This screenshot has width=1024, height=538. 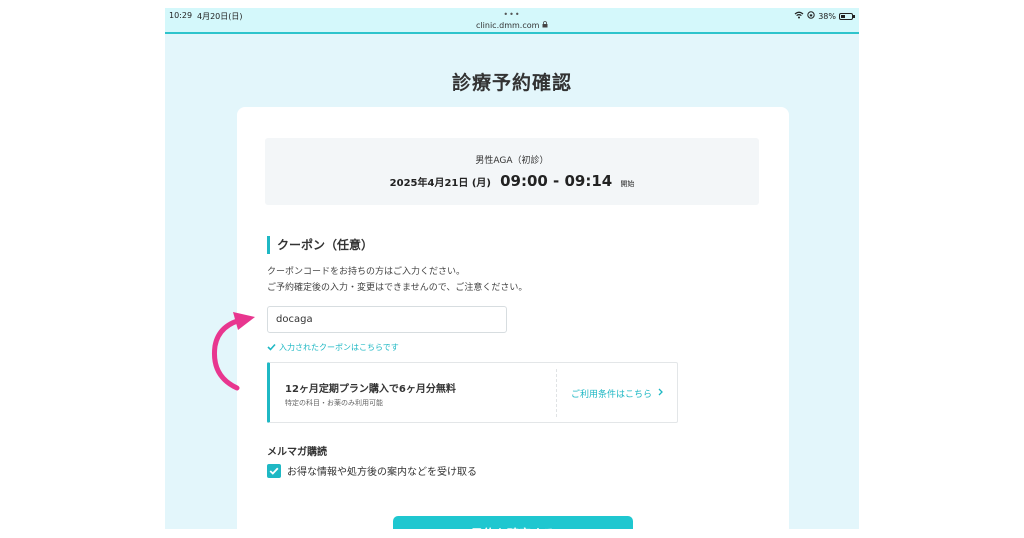 I want to click on coupon-valid-message: 入力されたクーポンはこちらです, so click(x=333, y=347).